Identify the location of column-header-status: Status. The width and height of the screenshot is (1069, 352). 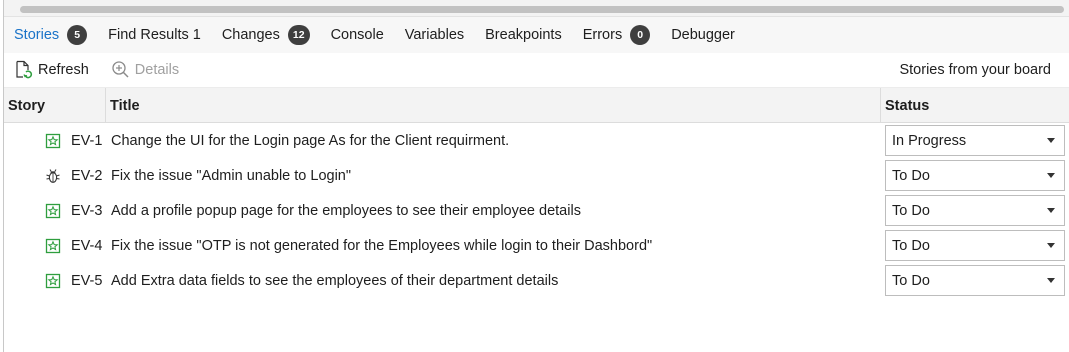
(975, 105).